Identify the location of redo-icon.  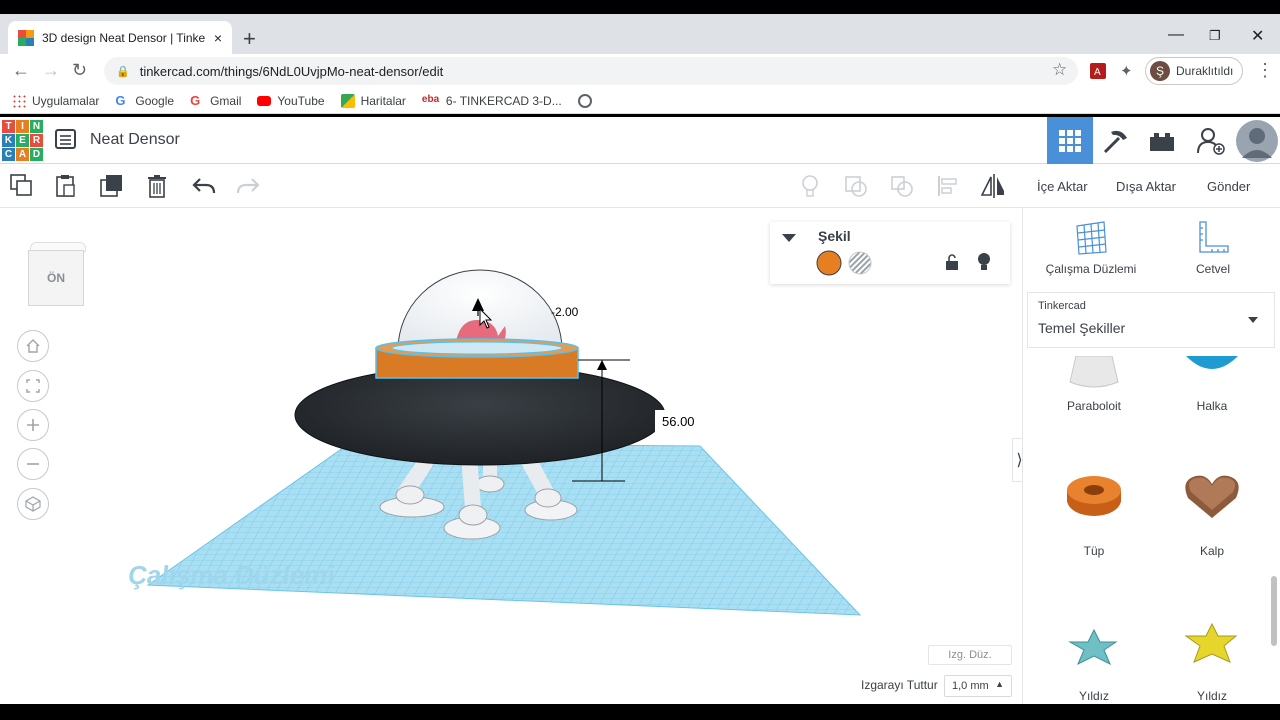
(248, 186).